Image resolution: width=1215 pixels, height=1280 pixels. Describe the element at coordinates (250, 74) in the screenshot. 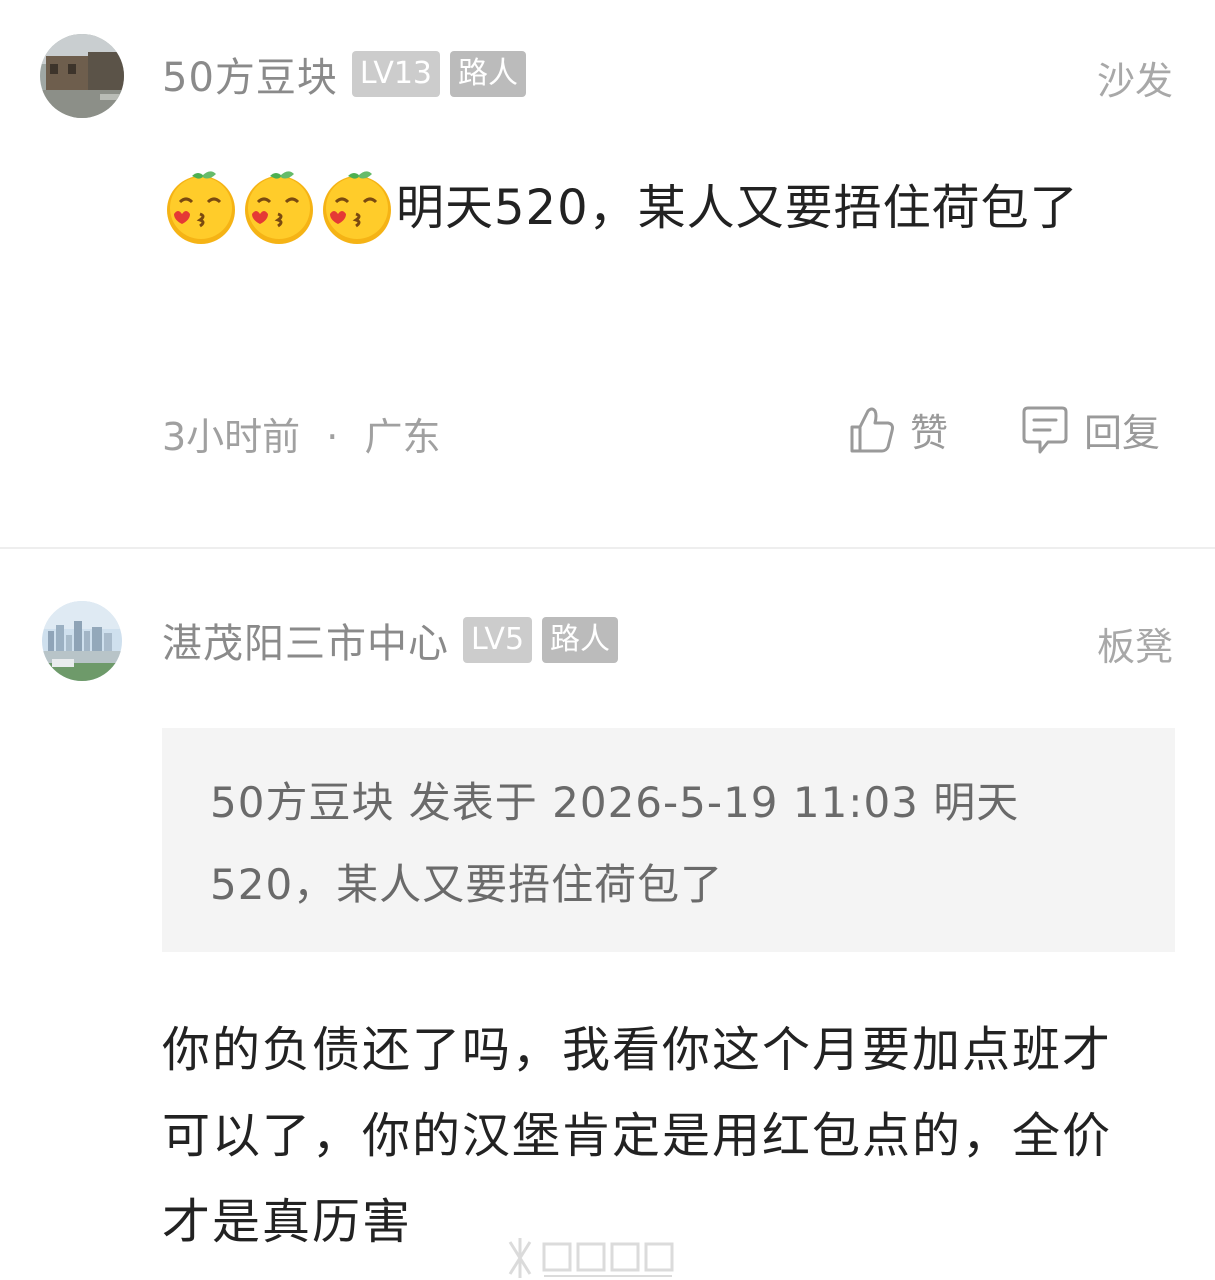

I see `username: 50方豆块` at that location.